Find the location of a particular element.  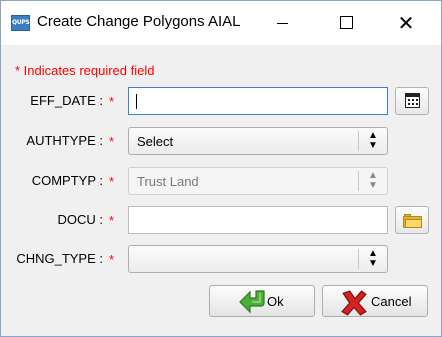

authtype-row: AUTHTYPE : * Select ▲ ▼ is located at coordinates (221, 142).